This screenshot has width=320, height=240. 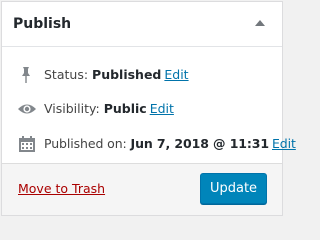 I want to click on status-label: Status:, so click(x=66, y=74).